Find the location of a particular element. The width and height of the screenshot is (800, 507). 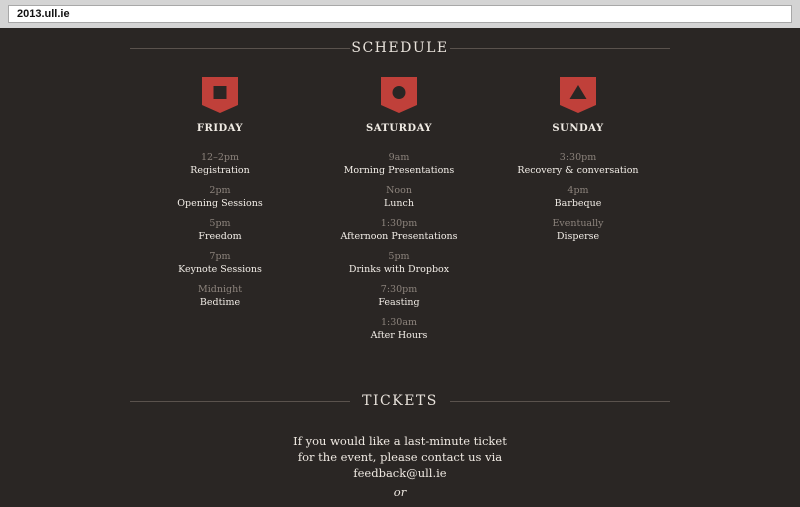

event-title: Opening Sessions is located at coordinates (220, 203).